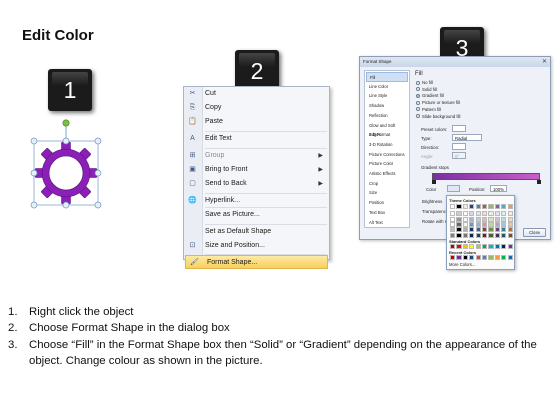 The width and height of the screenshot is (560, 420). I want to click on selected-gear-shape, so click(76, 167).